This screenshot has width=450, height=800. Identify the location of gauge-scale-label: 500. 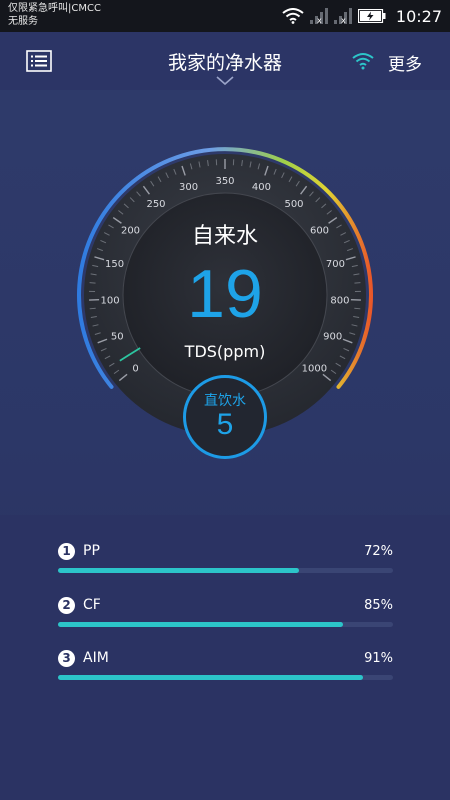
(293, 204).